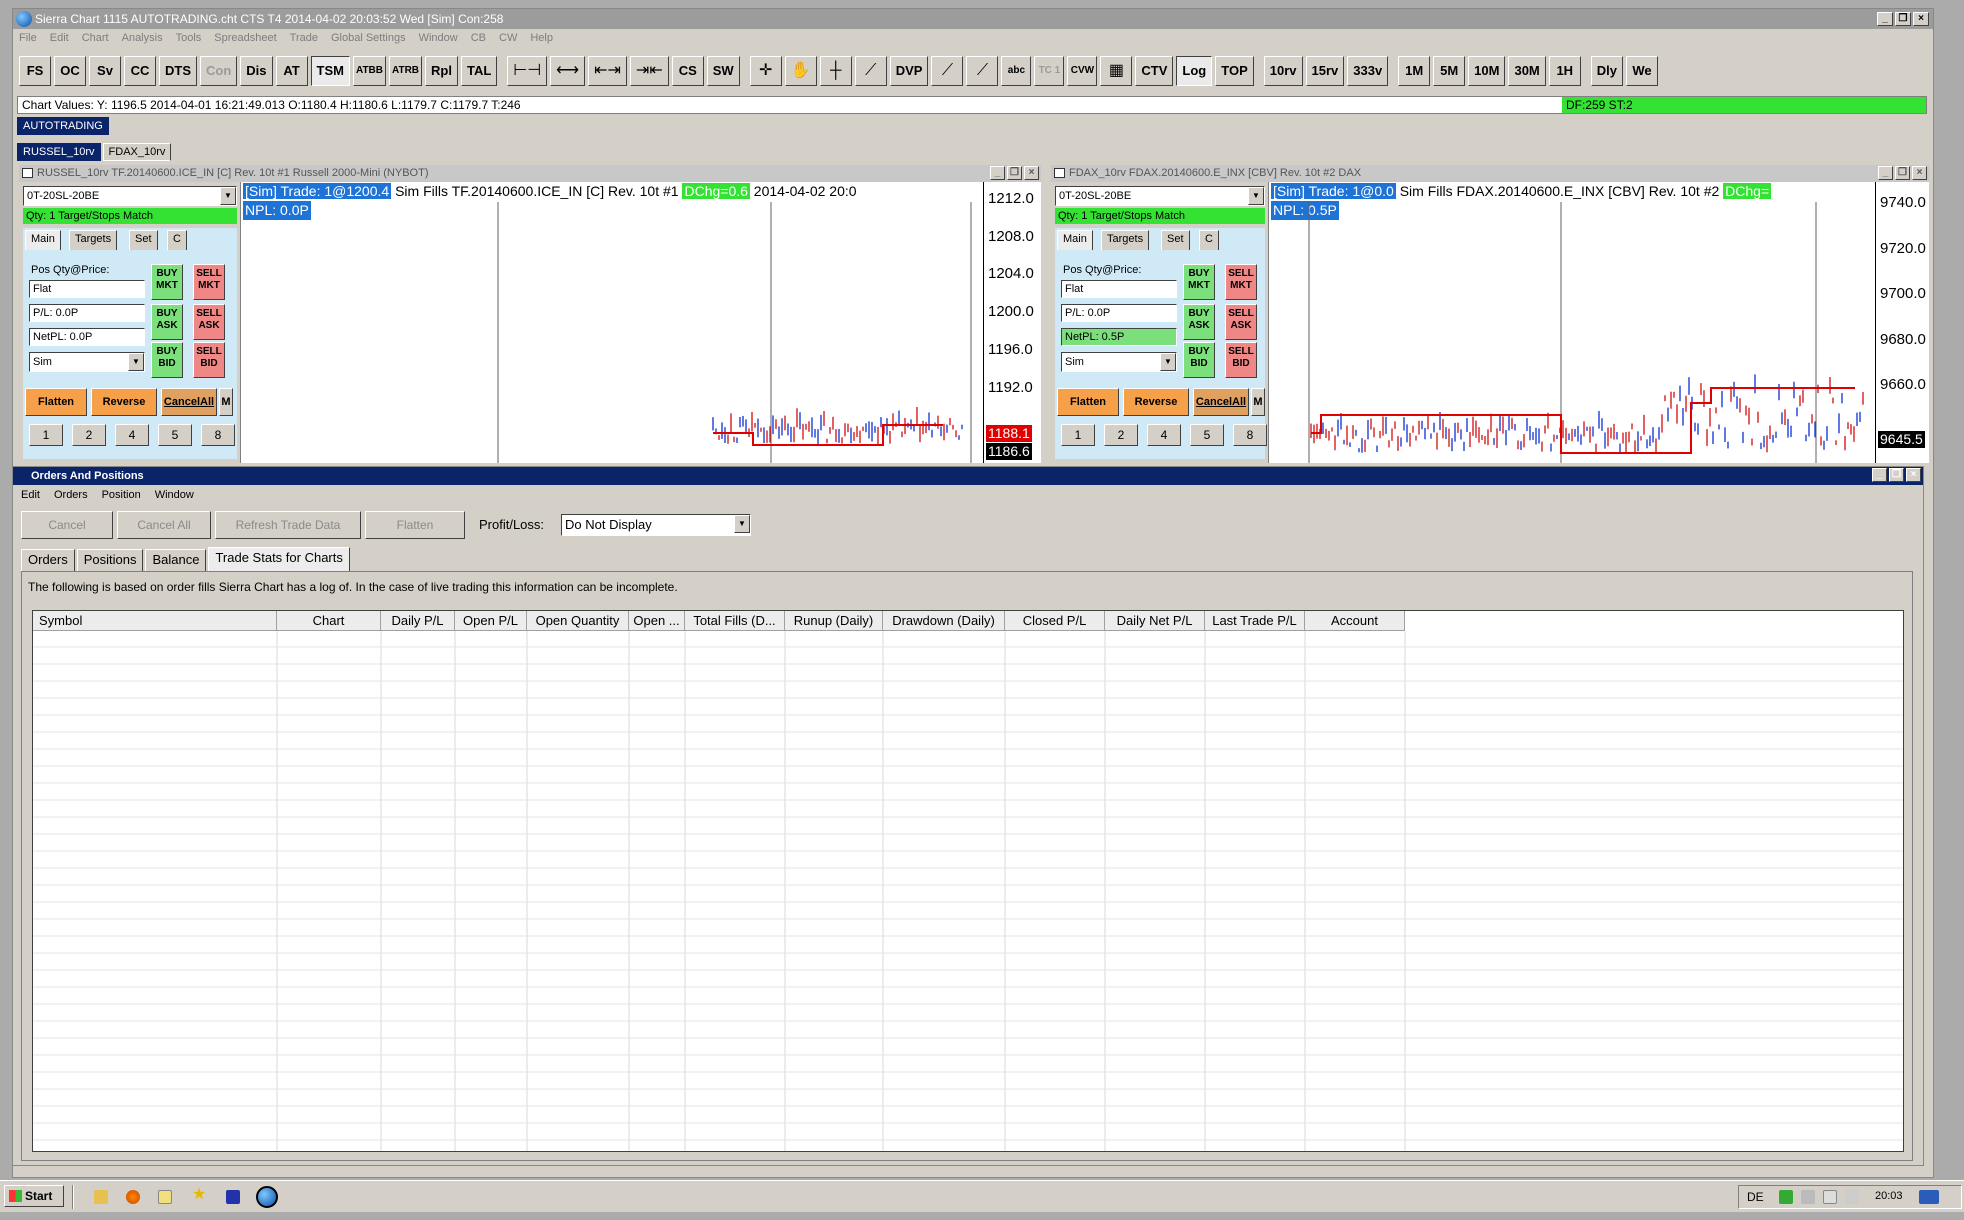 The height and width of the screenshot is (1220, 1964). Describe the element at coordinates (165, 1197) in the screenshot. I see `notepad-icon` at that location.